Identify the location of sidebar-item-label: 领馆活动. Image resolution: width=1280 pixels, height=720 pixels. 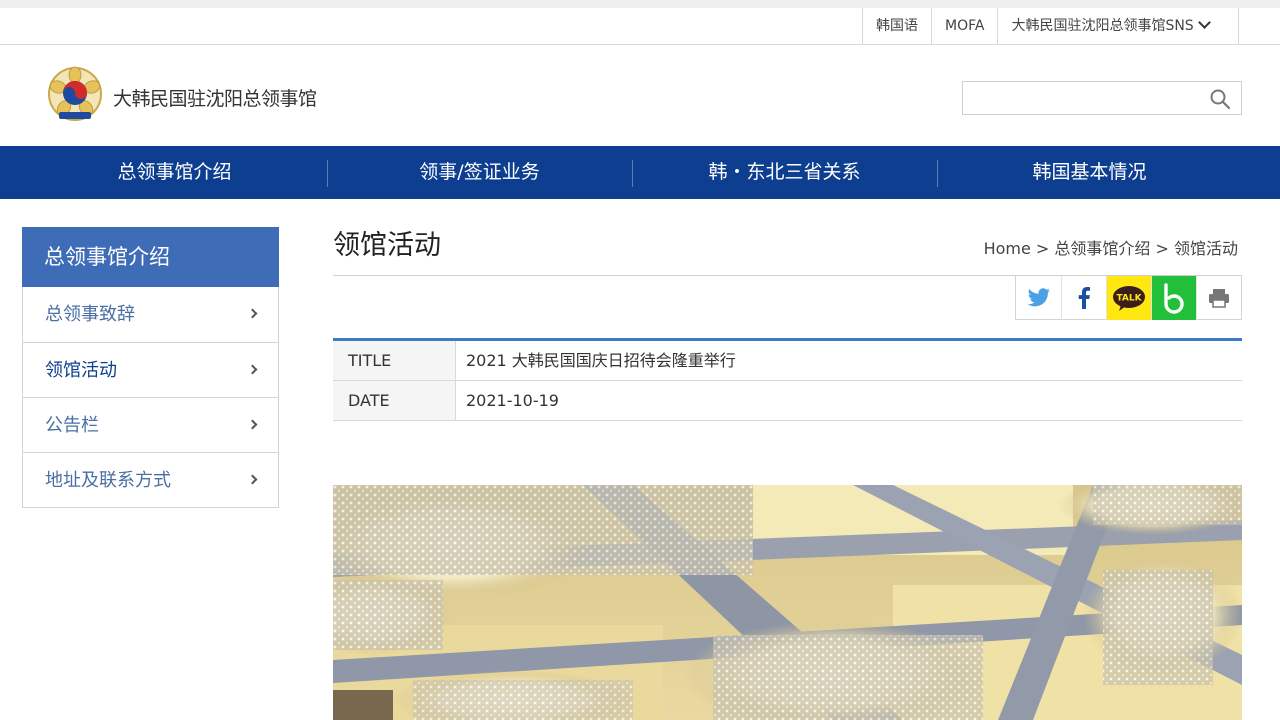
(81, 370).